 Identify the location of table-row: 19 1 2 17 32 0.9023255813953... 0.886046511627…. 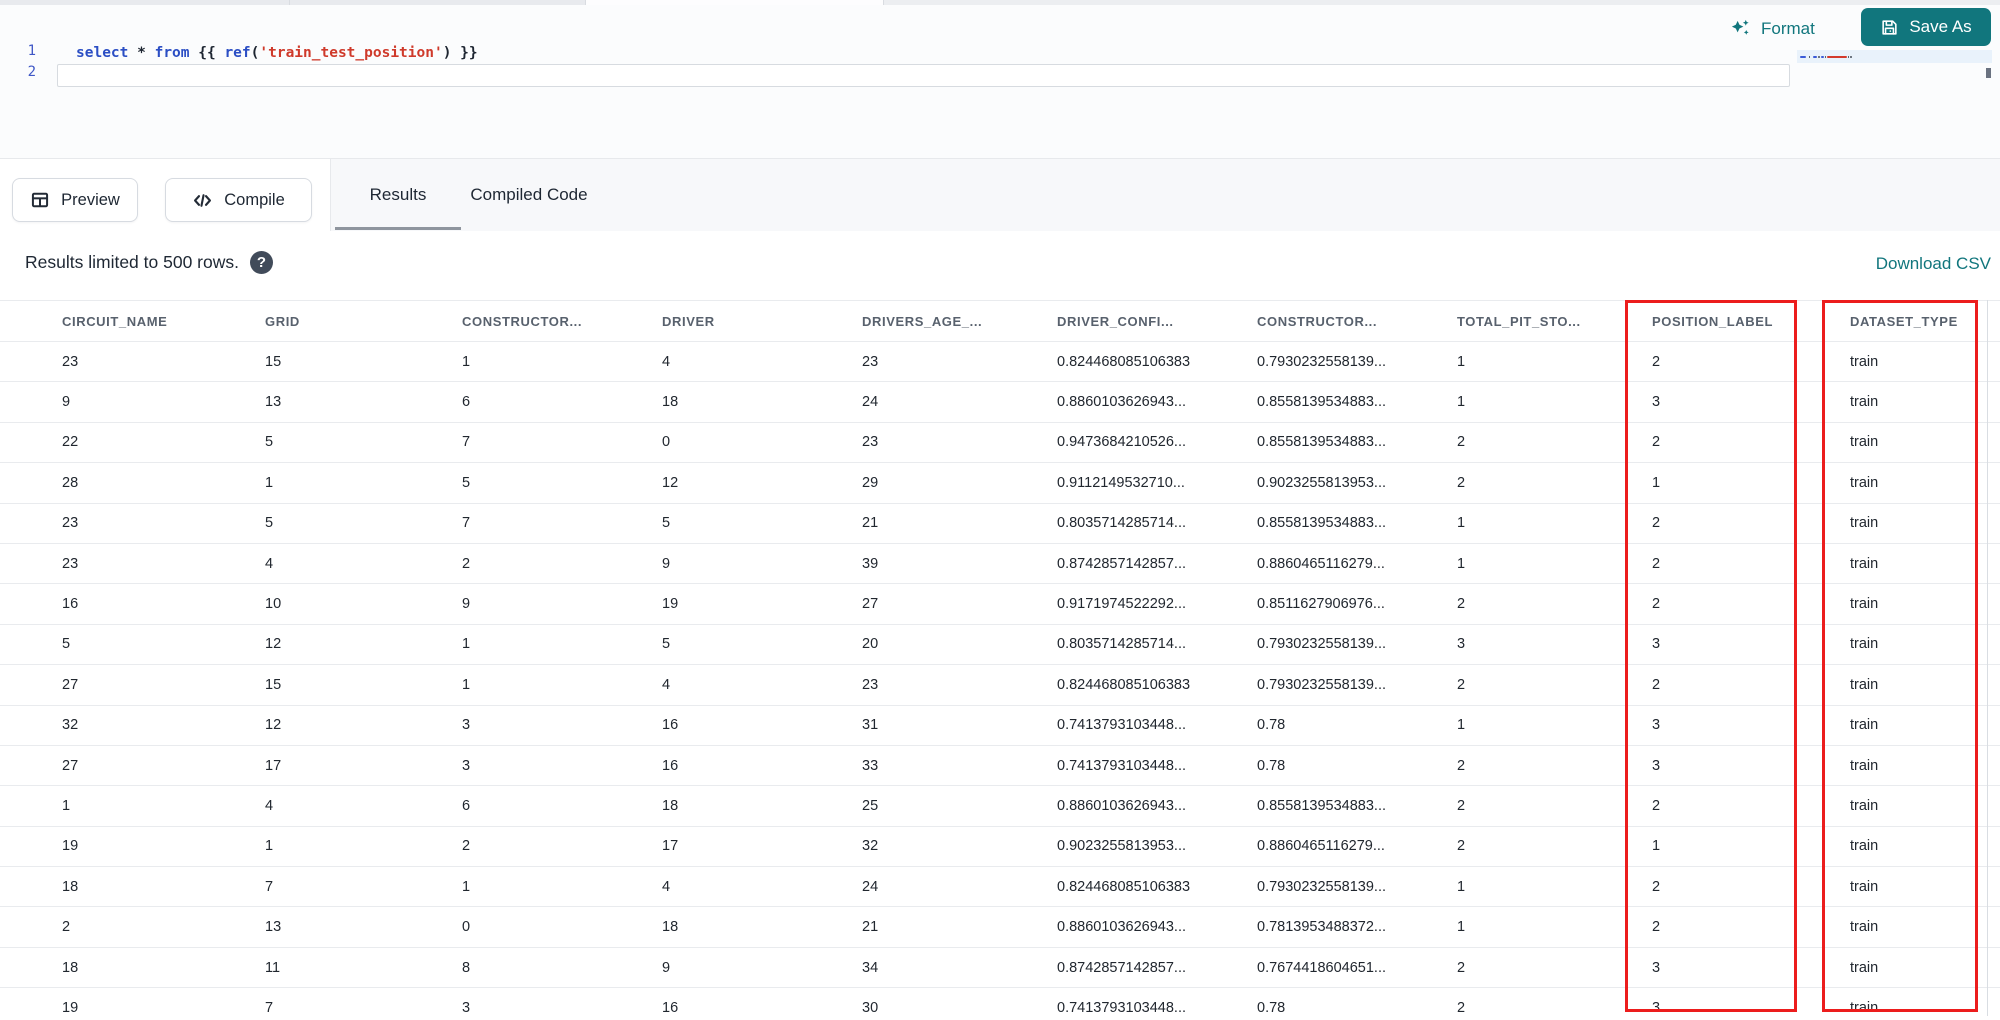
(1000, 847).